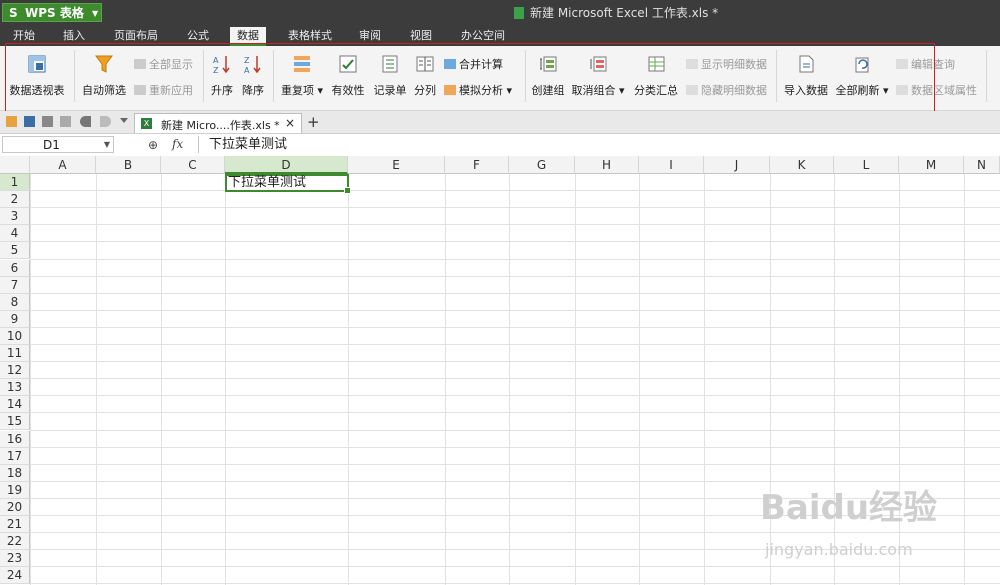  I want to click on row-header: 3, so click(15, 217).